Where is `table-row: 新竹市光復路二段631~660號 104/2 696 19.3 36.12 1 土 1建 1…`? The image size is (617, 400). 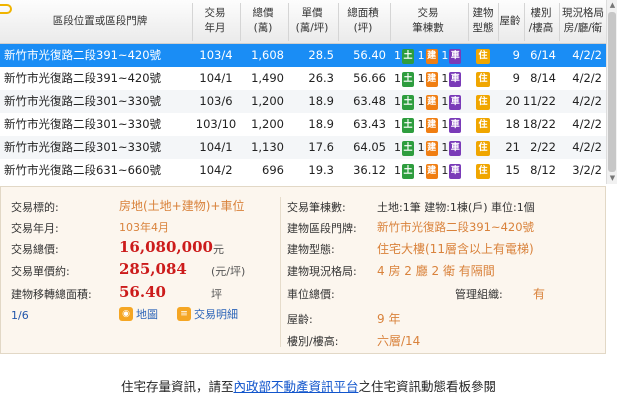 table-row: 新竹市光復路二段631~660號 104/2 696 19.3 36.12 1 土 1建 1… is located at coordinates (303, 170).